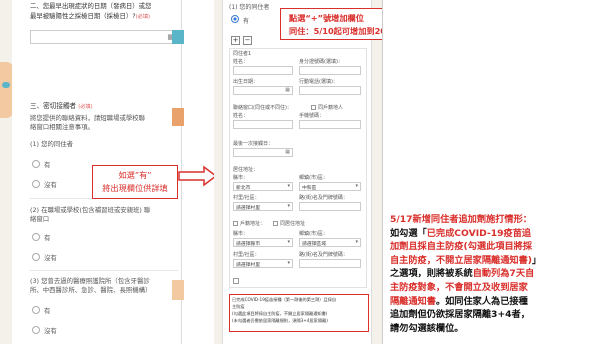 The image size is (606, 344). Describe the element at coordinates (52, 144) in the screenshot. I see `q-household-label: (1) 您的同住者` at that location.